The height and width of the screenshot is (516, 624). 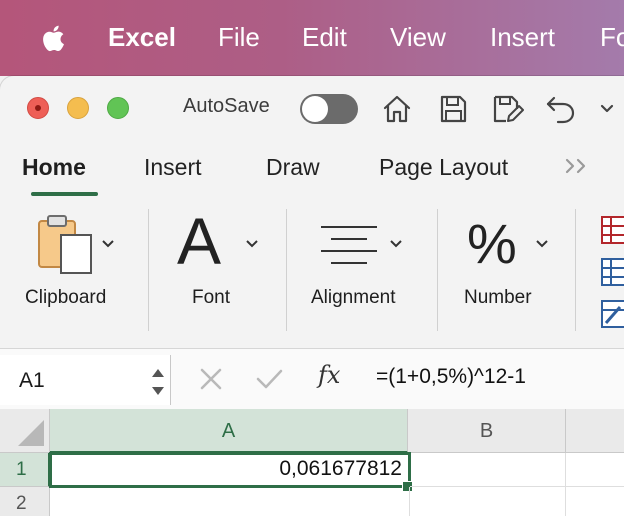 I want to click on autosave-toggle-knob, so click(x=315, y=109).